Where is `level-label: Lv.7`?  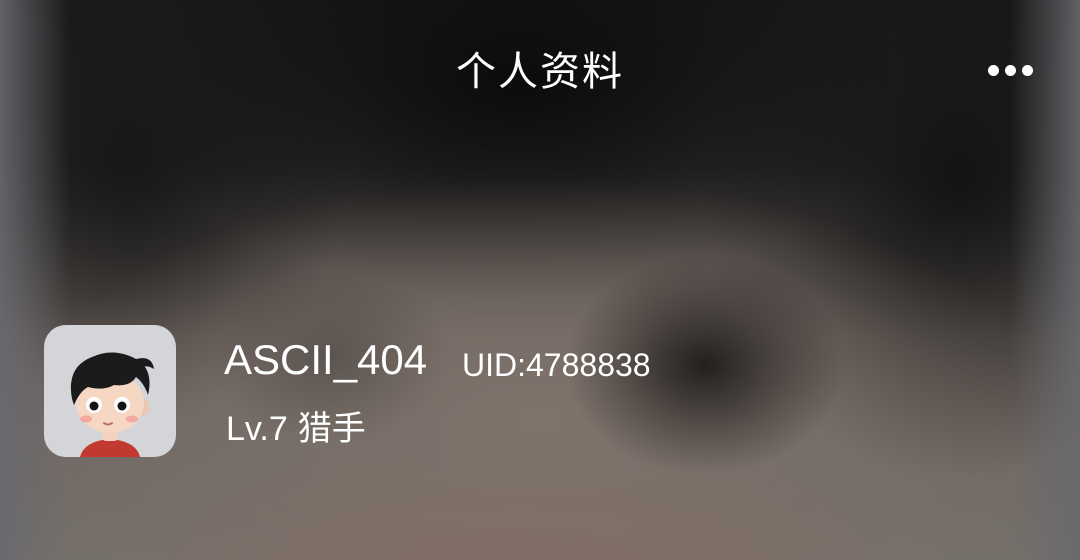 level-label: Lv.7 is located at coordinates (257, 429).